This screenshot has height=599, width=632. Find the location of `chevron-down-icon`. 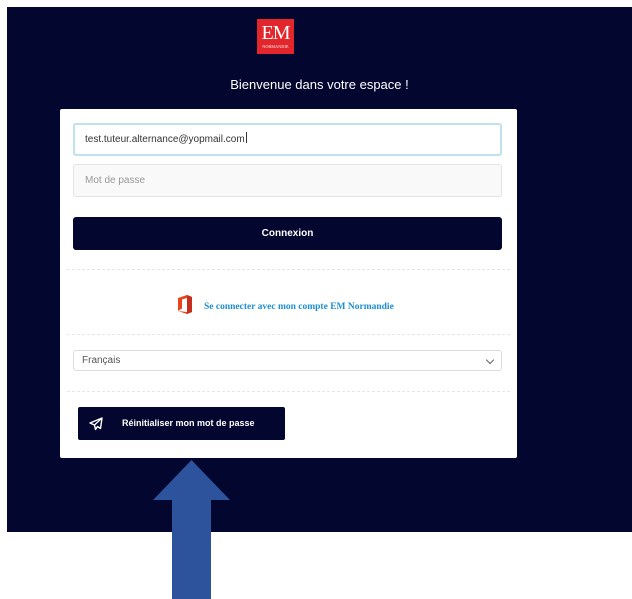

chevron-down-icon is located at coordinates (490, 360).